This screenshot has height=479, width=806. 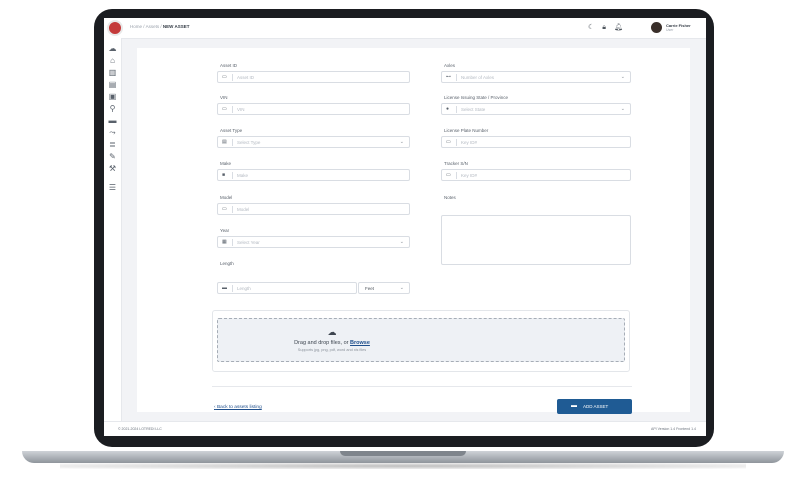 I want to click on sliders-icon: ☰, so click(x=112, y=187).